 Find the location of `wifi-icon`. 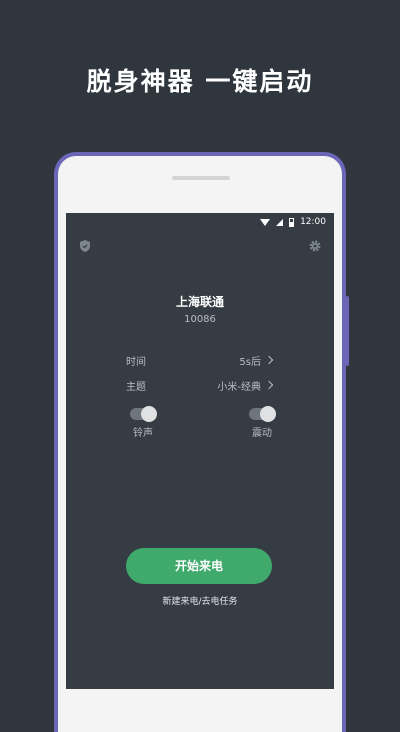

wifi-icon is located at coordinates (265, 222).